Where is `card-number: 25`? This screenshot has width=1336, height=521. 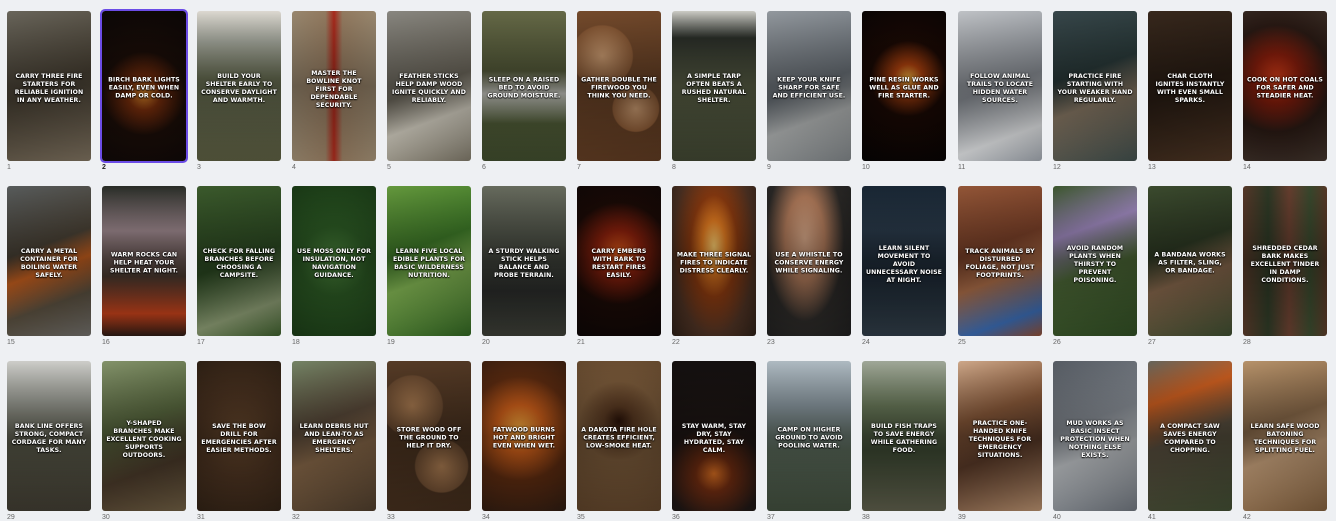
card-number: 25 is located at coordinates (962, 342).